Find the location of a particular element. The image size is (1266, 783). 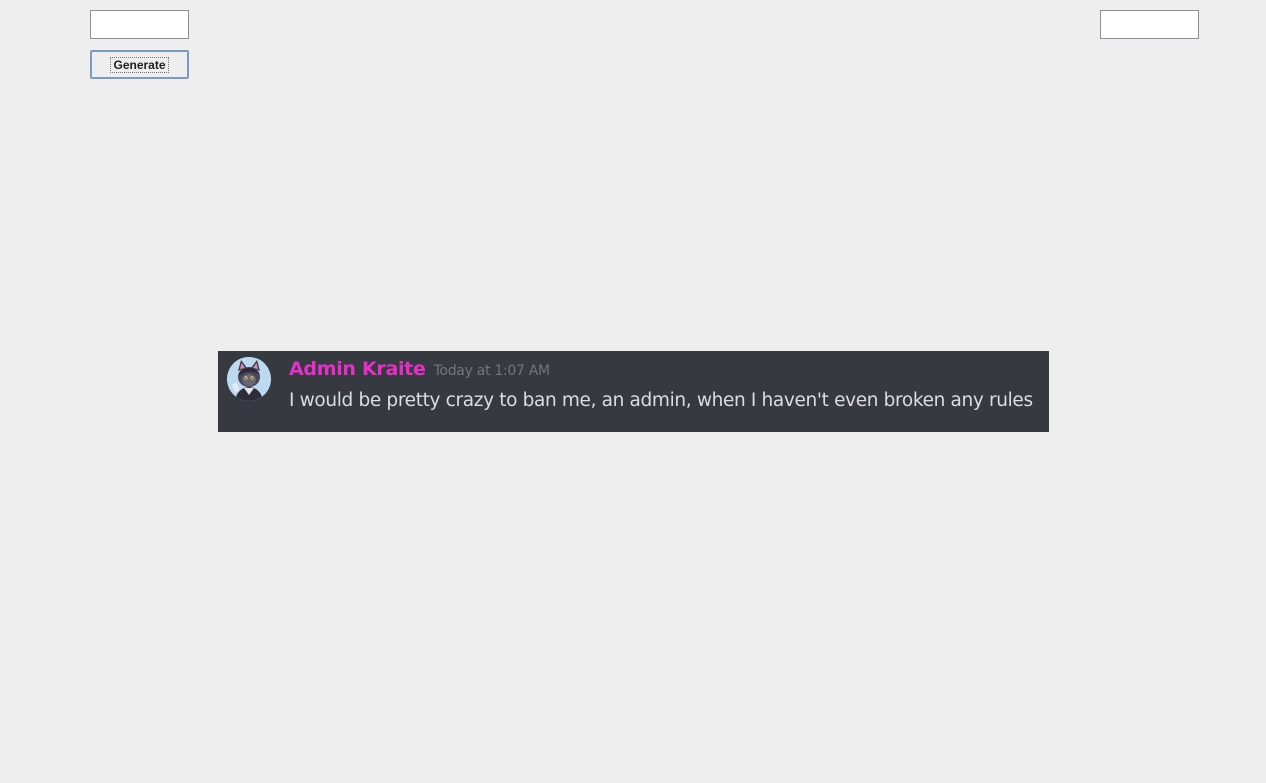

message-timestamp: Today at 1:07 AM is located at coordinates (492, 371).